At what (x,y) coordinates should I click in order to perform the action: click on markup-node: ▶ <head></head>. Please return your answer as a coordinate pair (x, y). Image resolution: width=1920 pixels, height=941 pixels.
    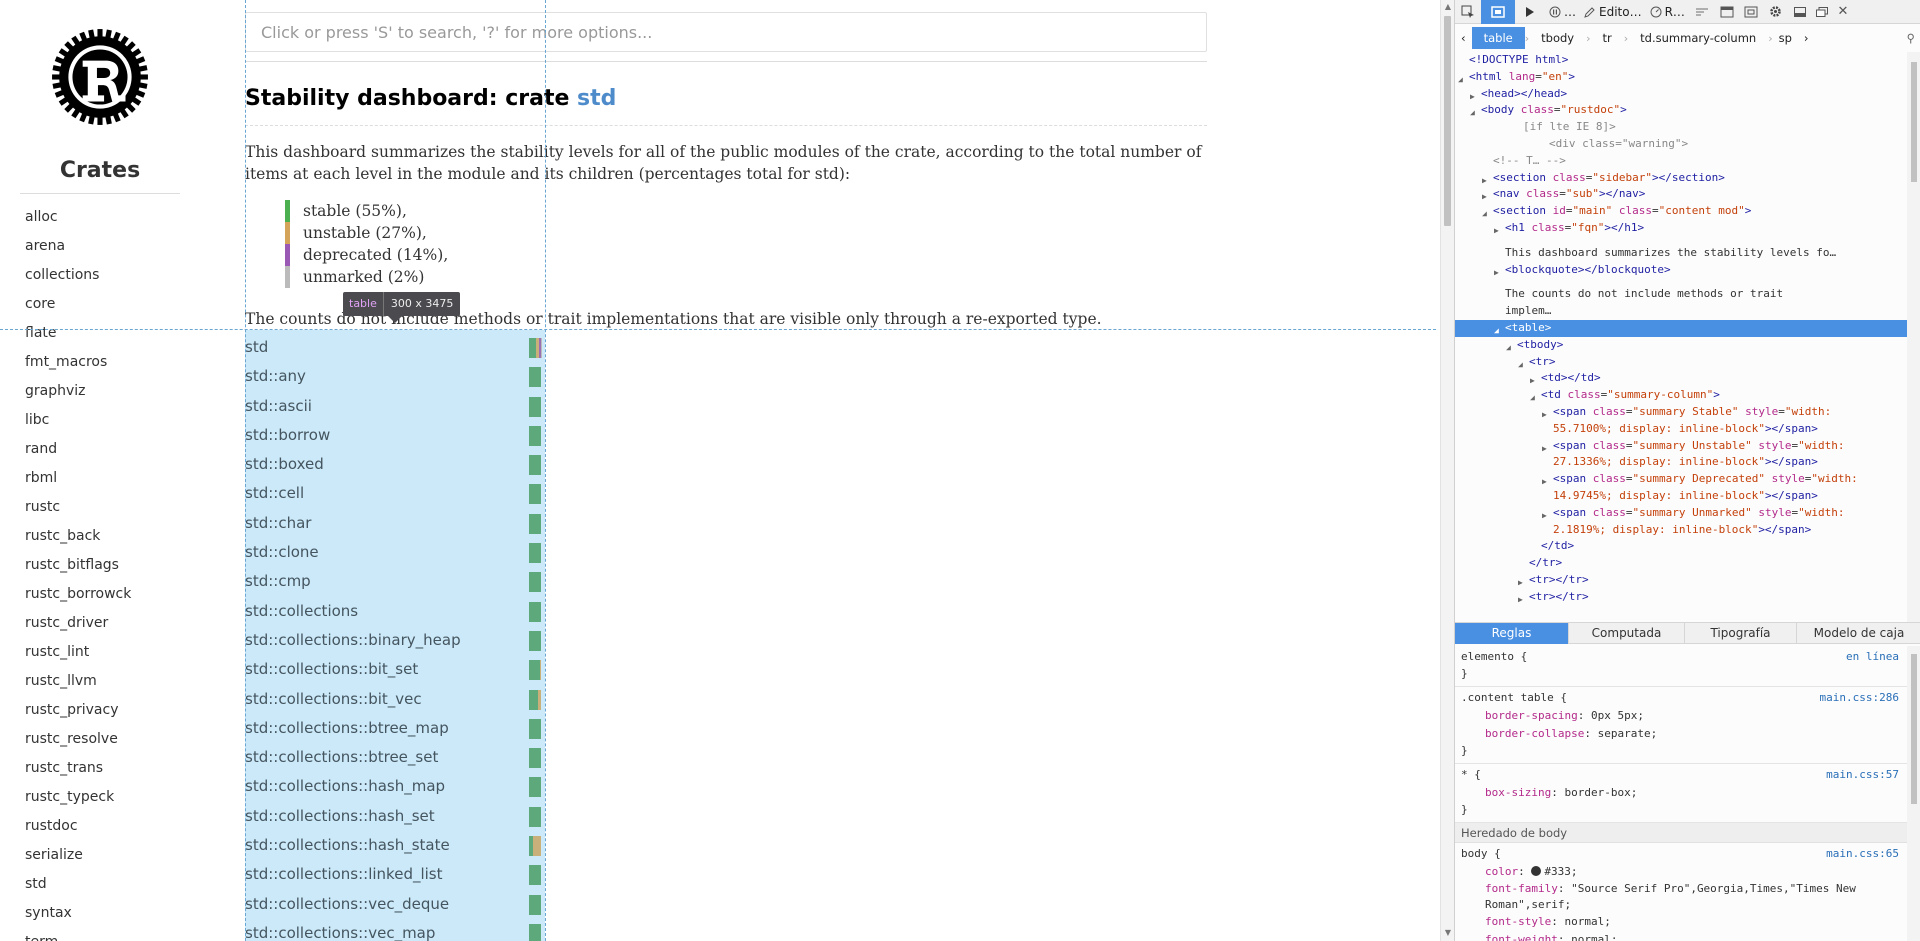
    Looking at the image, I should click on (1681, 94).